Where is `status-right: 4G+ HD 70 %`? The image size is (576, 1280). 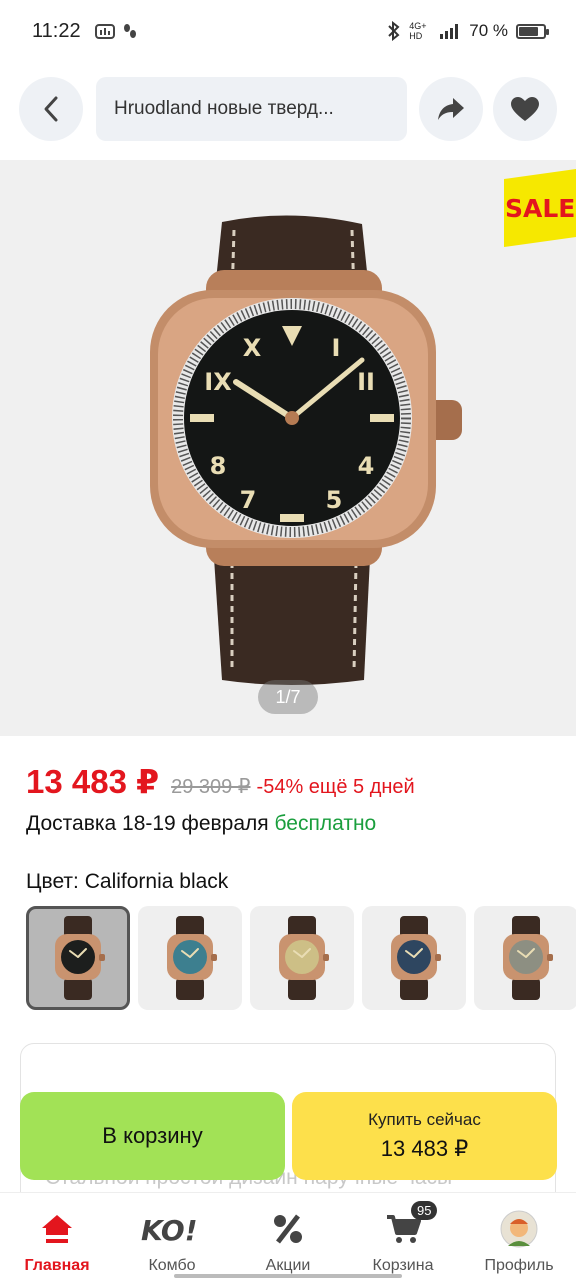
status-right: 4G+ HD 70 % is located at coordinates (468, 31).